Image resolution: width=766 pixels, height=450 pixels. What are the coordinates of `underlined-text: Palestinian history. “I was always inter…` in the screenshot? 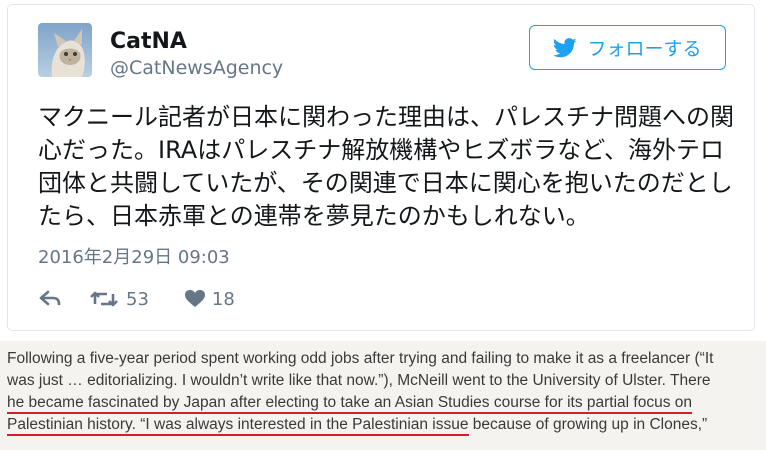 It's located at (238, 426).